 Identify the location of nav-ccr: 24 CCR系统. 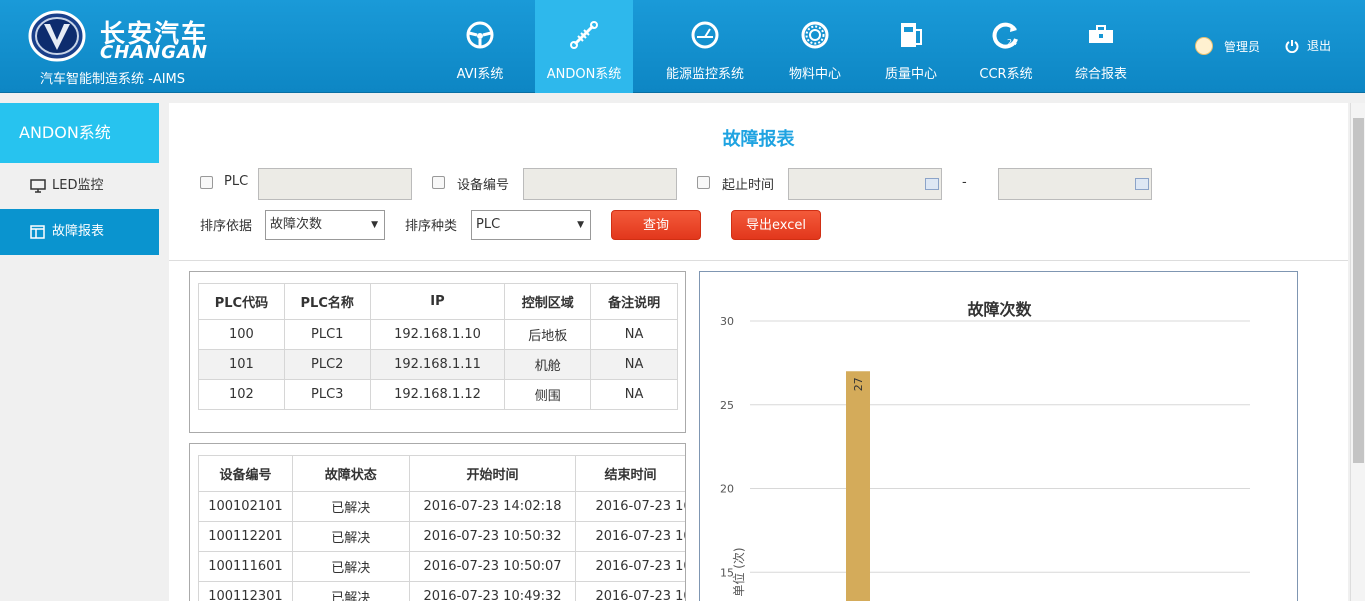
(1006, 46).